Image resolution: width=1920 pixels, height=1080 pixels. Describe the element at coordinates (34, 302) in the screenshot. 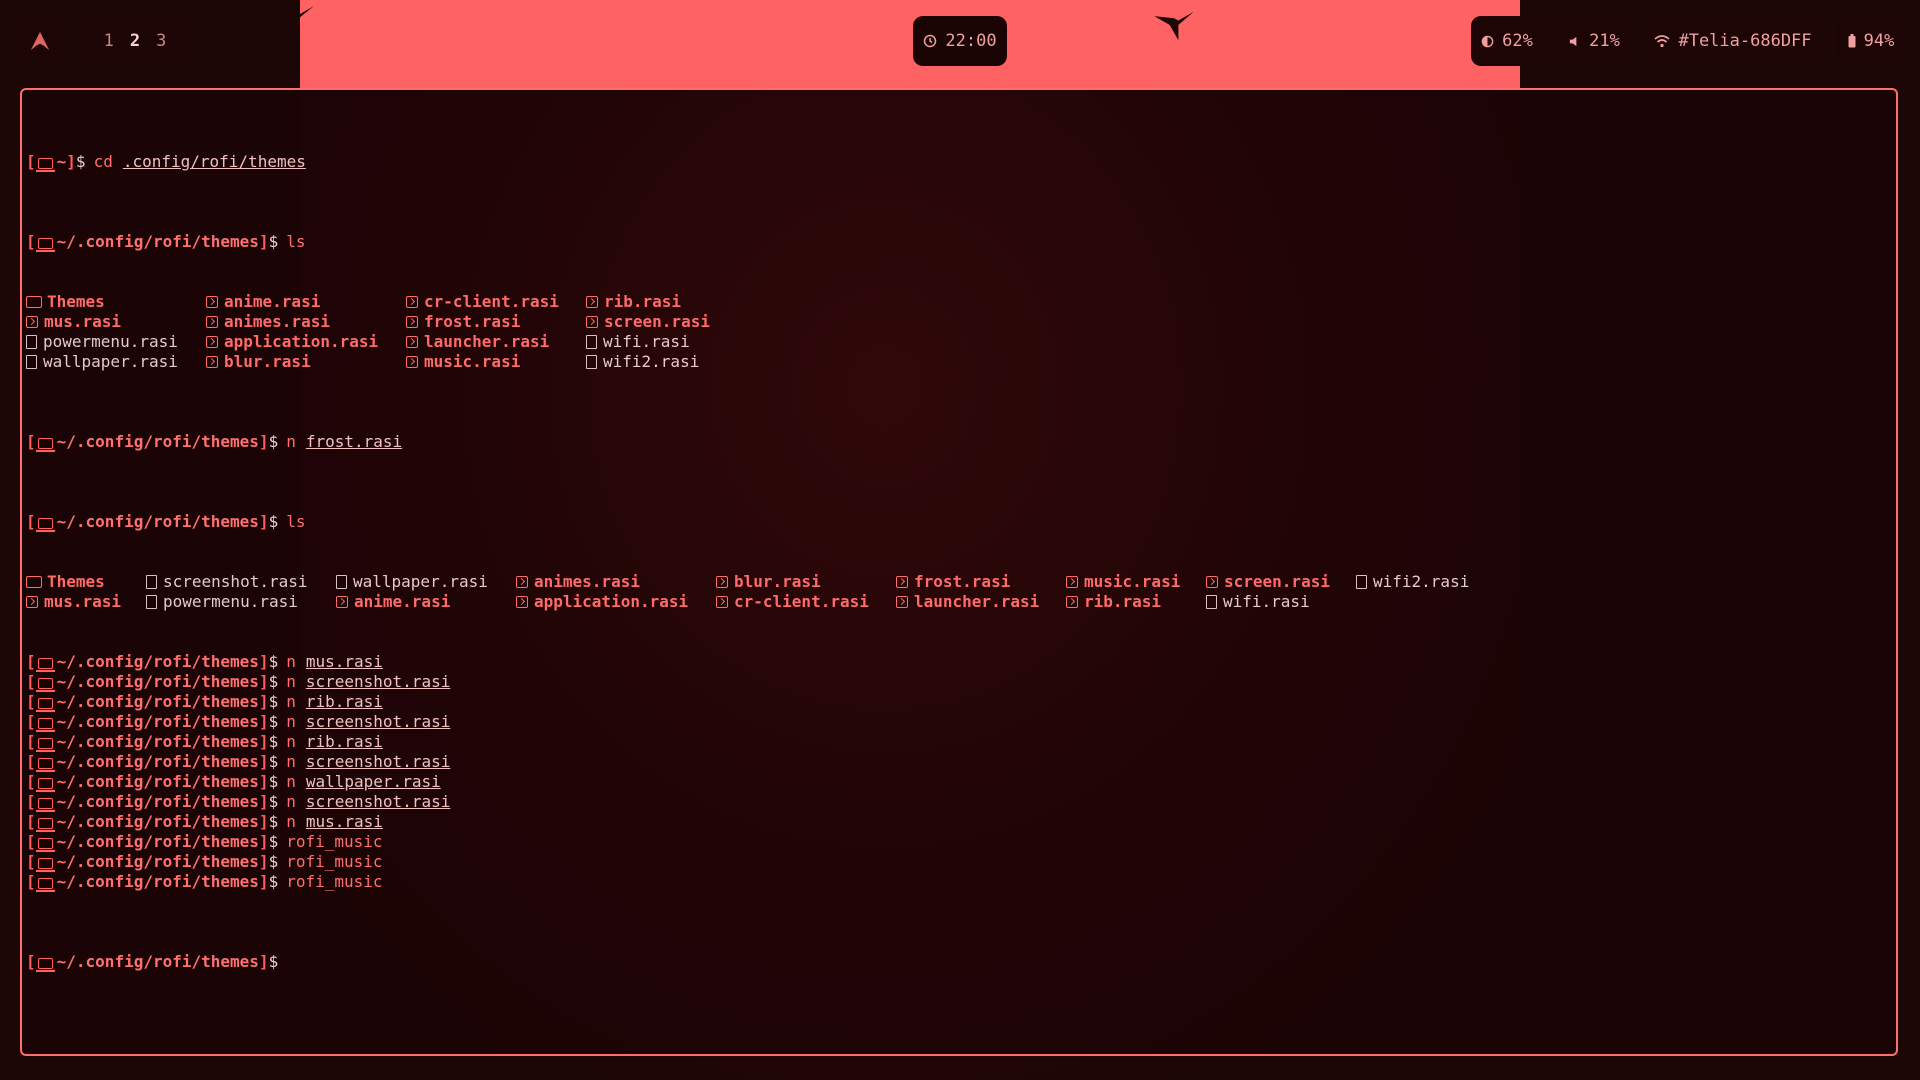

I see `folder-icon` at that location.